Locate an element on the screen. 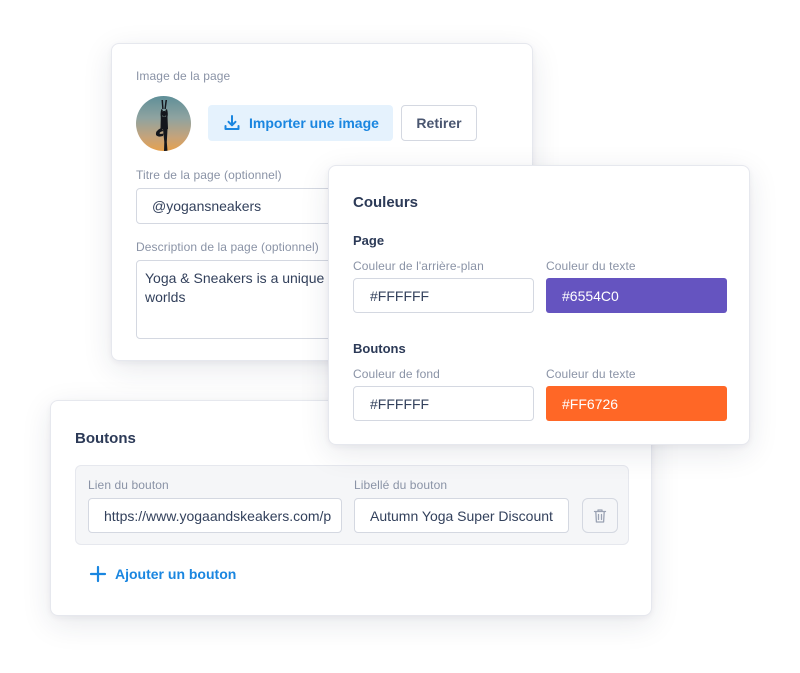 Image resolution: width=800 pixels, height=673 pixels. trash-icon is located at coordinates (600, 515).